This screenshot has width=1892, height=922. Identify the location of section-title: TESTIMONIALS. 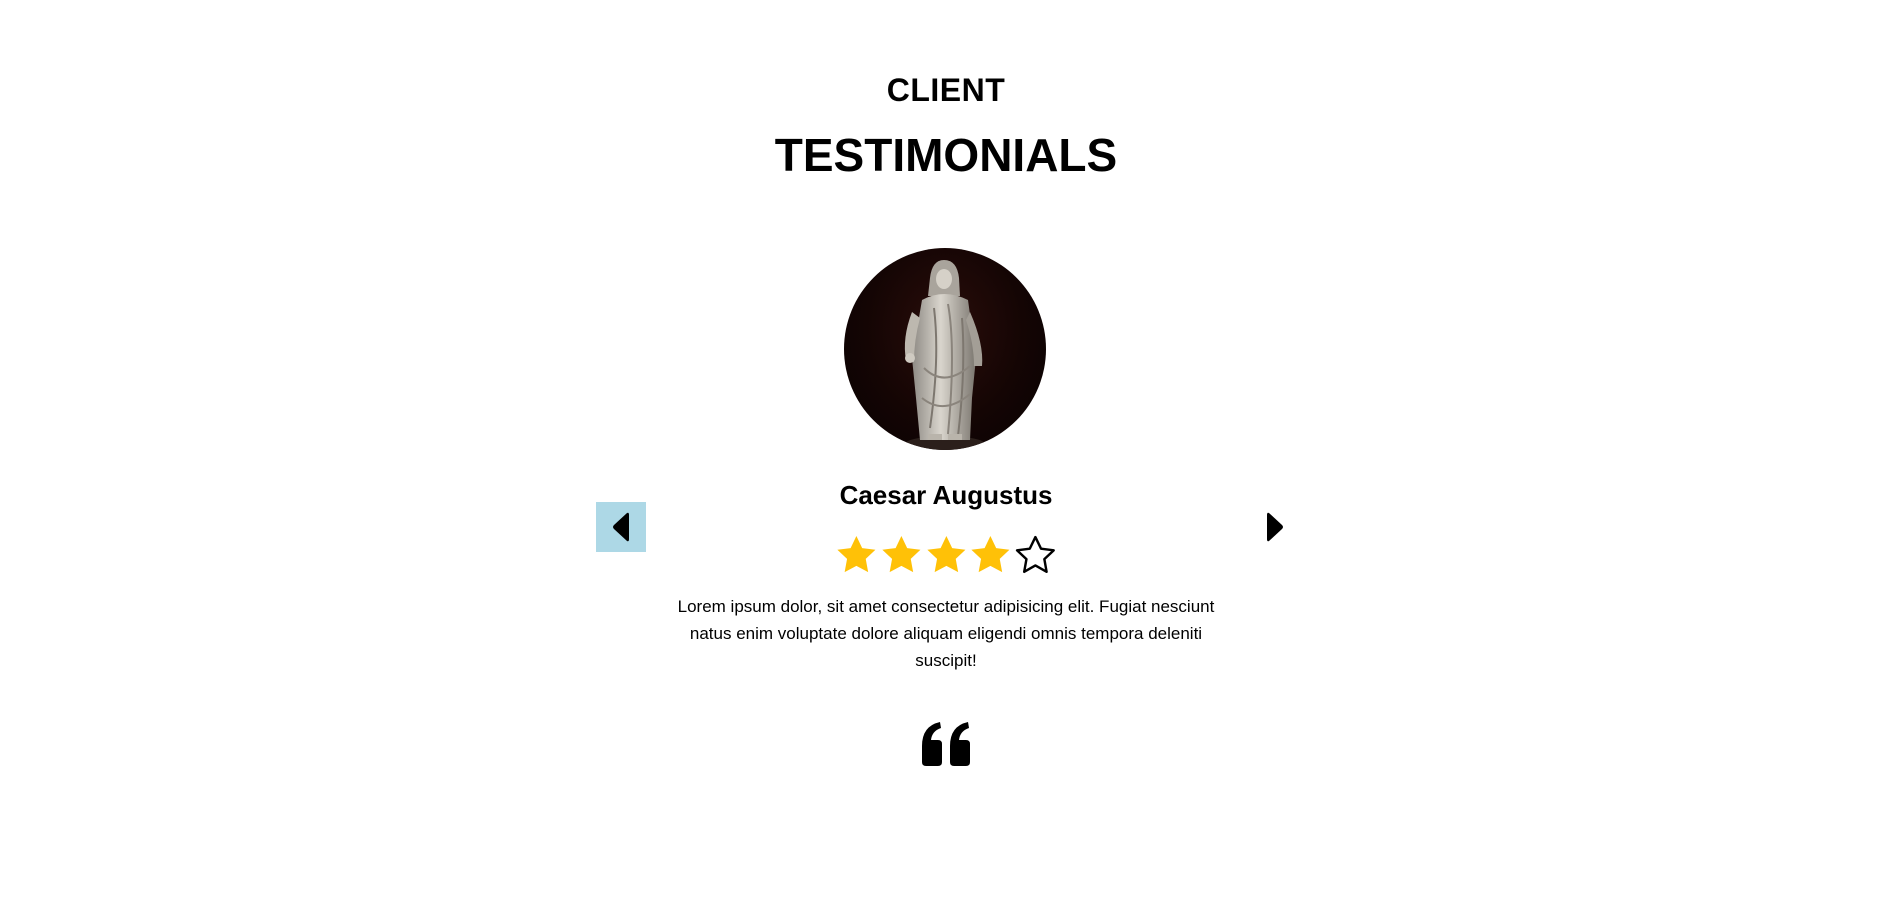
(946, 155).